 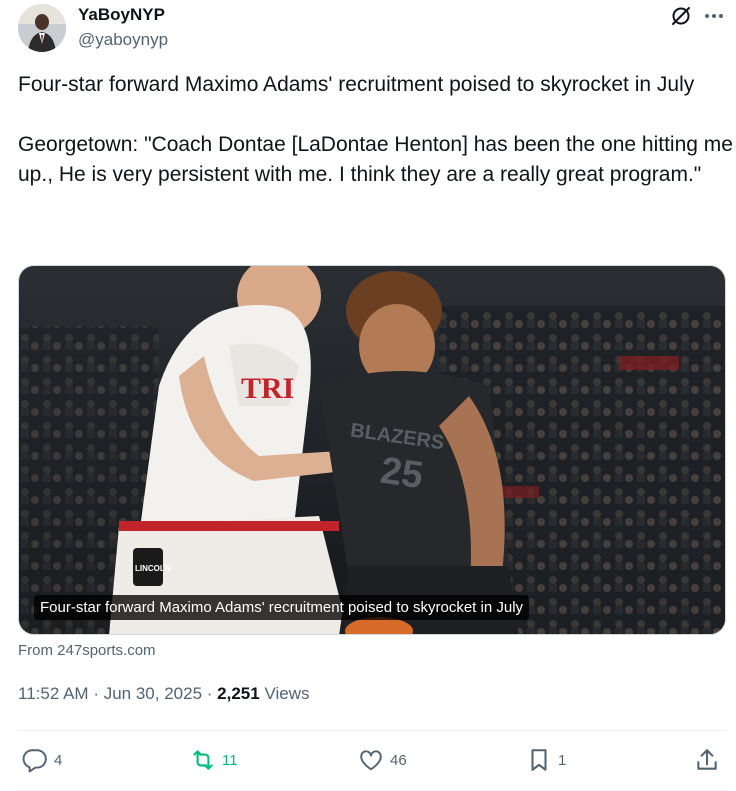 What do you see at coordinates (153, 693) in the screenshot?
I see `tweet-date: Jun 30, 2025` at bounding box center [153, 693].